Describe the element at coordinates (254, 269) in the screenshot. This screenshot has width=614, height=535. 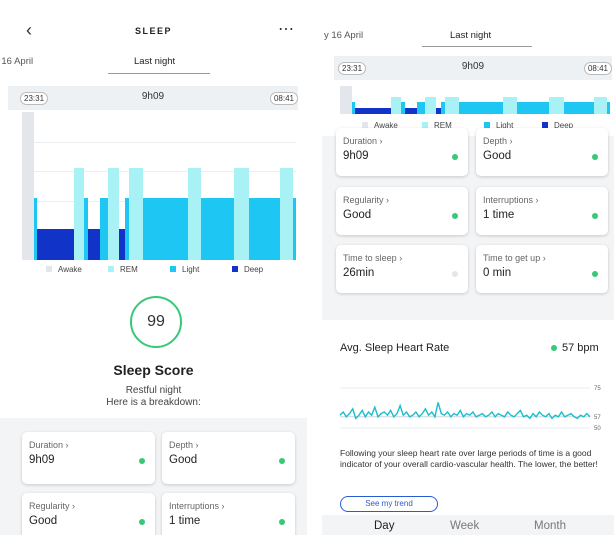
I see `legend-label: Deep` at that location.